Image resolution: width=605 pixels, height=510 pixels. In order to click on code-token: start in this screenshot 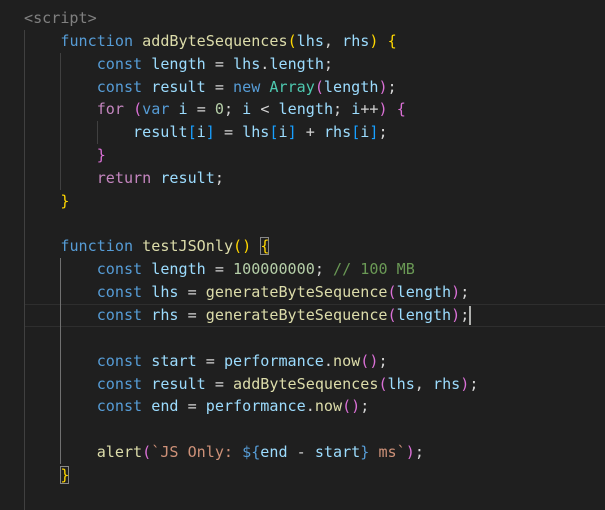, I will do `click(174, 360)`.